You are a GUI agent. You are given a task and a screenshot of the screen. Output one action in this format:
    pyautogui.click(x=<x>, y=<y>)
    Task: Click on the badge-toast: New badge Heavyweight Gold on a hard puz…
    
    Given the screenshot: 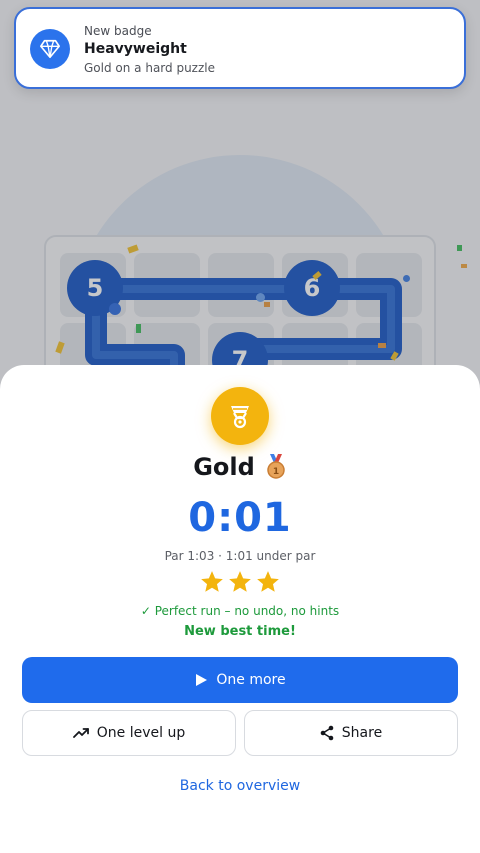 What is the action you would take?
    pyautogui.click(x=240, y=48)
    